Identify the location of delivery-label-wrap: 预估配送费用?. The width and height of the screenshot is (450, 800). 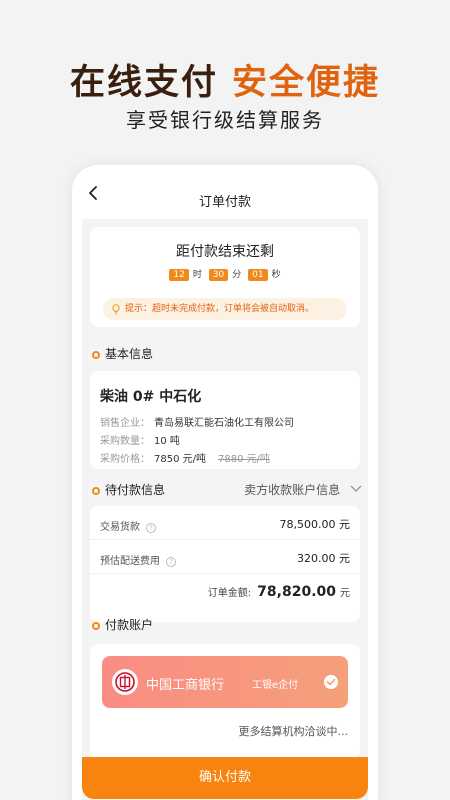
(138, 559).